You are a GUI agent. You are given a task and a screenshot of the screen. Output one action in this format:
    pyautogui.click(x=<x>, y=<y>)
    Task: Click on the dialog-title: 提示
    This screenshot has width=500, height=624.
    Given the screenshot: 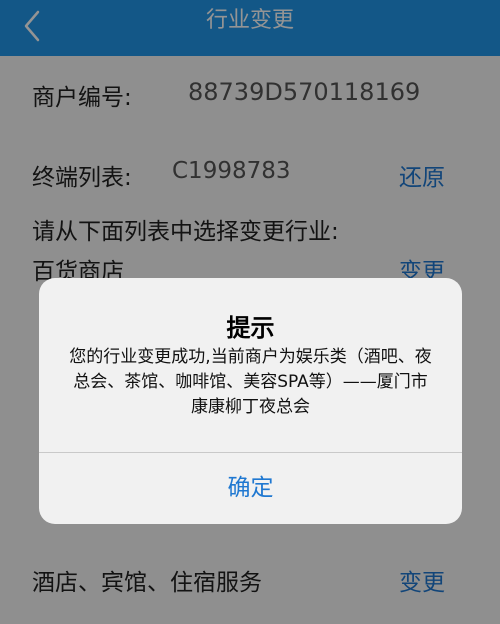 What is the action you would take?
    pyautogui.click(x=250, y=328)
    